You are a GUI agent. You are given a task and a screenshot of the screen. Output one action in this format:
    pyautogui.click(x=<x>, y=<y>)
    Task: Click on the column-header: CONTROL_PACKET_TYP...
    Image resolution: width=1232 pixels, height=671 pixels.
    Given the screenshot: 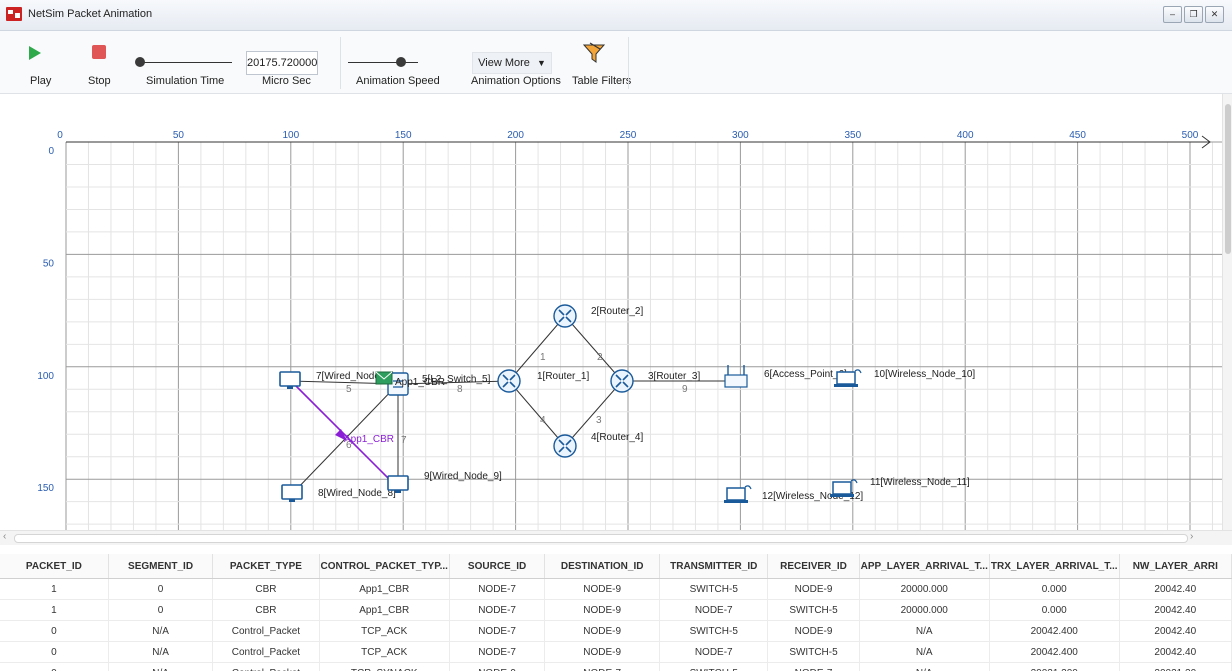 What is the action you would take?
    pyautogui.click(x=384, y=566)
    